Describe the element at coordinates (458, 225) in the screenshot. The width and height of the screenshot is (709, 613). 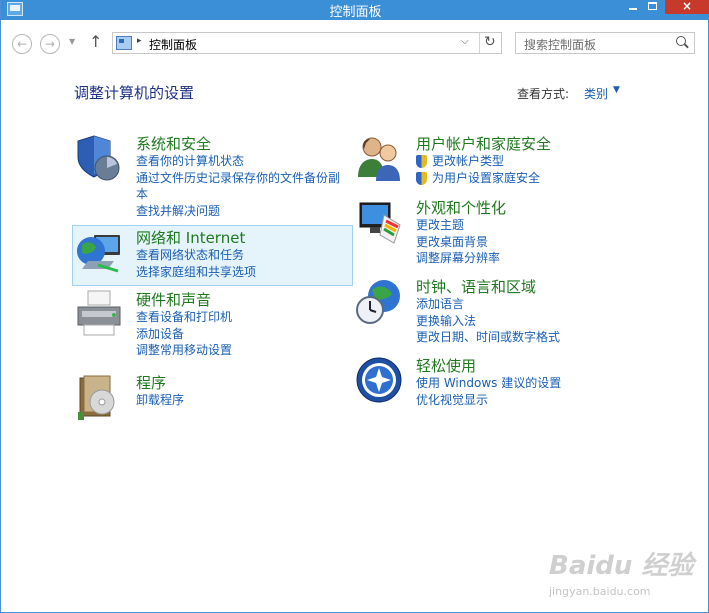
I see `link-change-theme: 更改主题` at that location.